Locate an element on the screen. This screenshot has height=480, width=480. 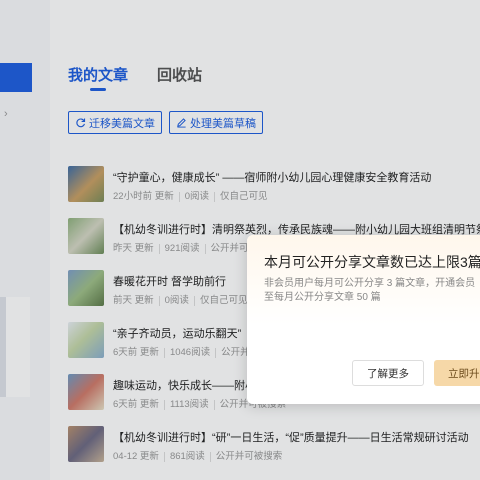
upgrade-now-button: 立即升 is located at coordinates (457, 373).